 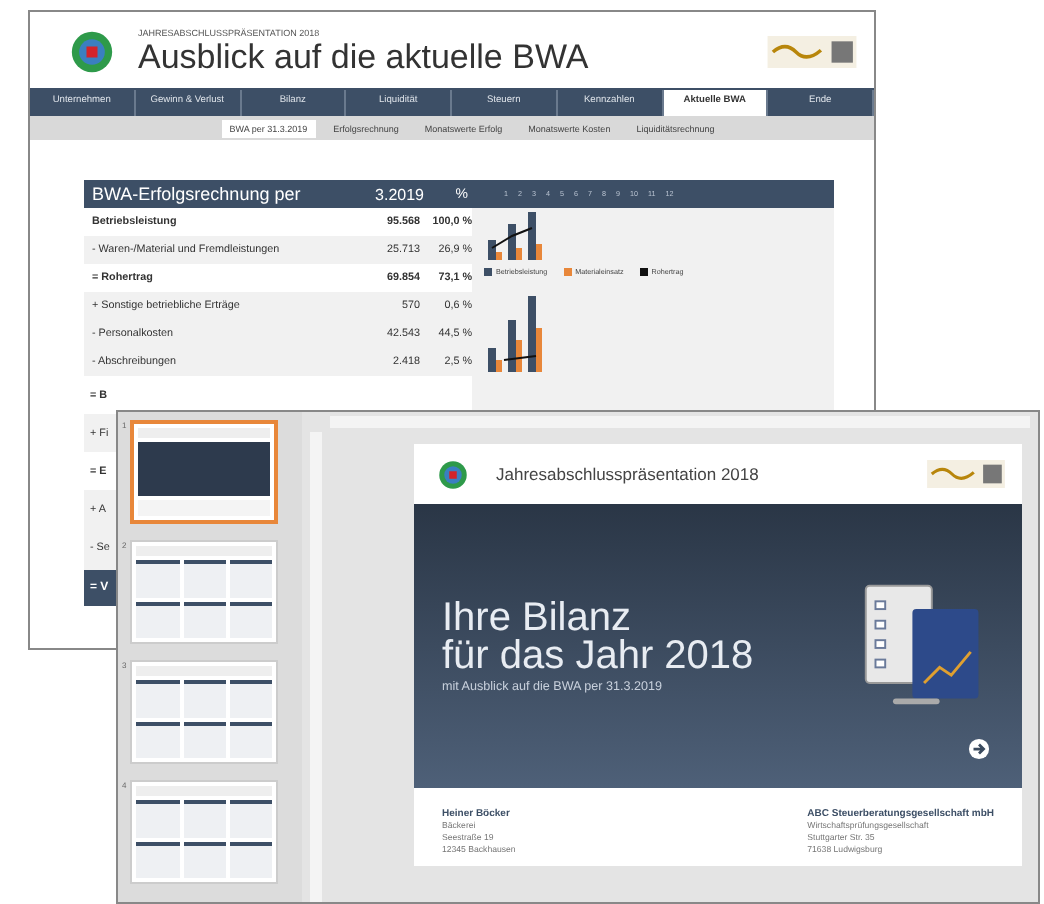 I want to click on next-arrow-icon, so click(x=979, y=749).